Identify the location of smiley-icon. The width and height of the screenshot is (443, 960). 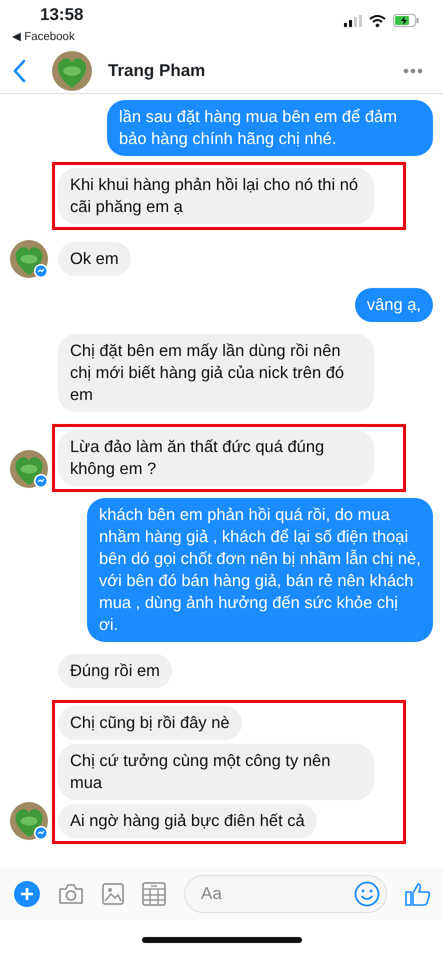
(367, 894).